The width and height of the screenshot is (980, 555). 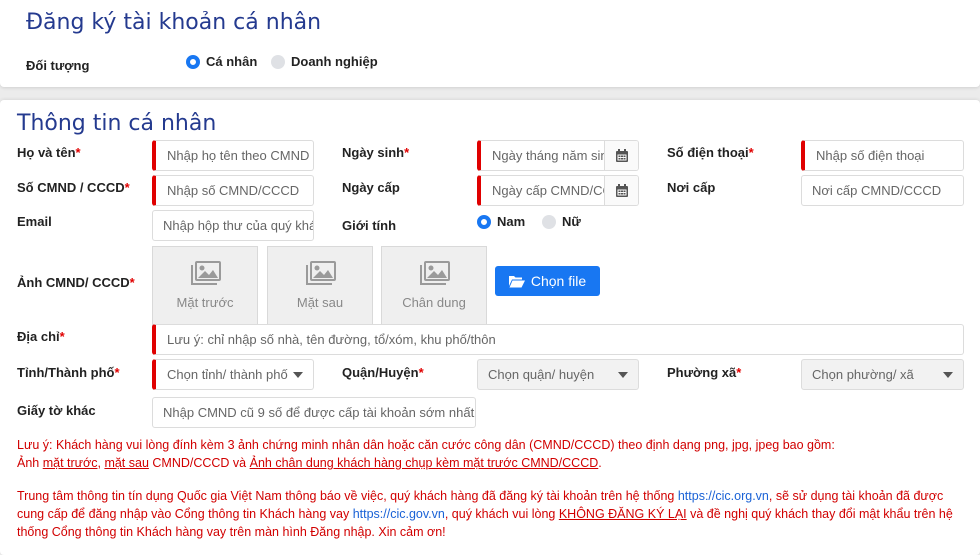 What do you see at coordinates (324, 62) in the screenshot?
I see `radio-business: Doanh nghiệp` at bounding box center [324, 62].